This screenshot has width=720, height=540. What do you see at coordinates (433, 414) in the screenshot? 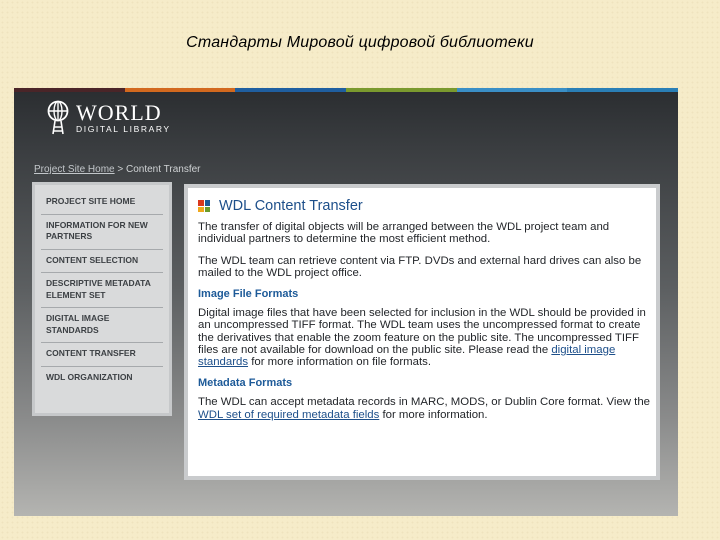
I see `metadata-formats-text-end: for more information.` at bounding box center [433, 414].